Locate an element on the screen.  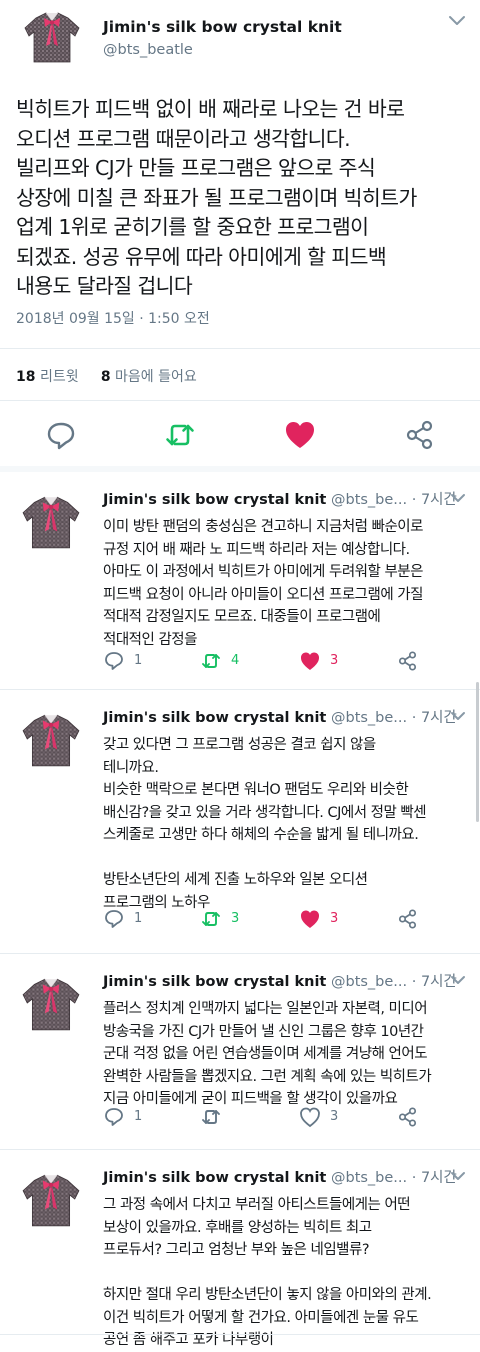
retweet-action: 3 is located at coordinates (219, 920).